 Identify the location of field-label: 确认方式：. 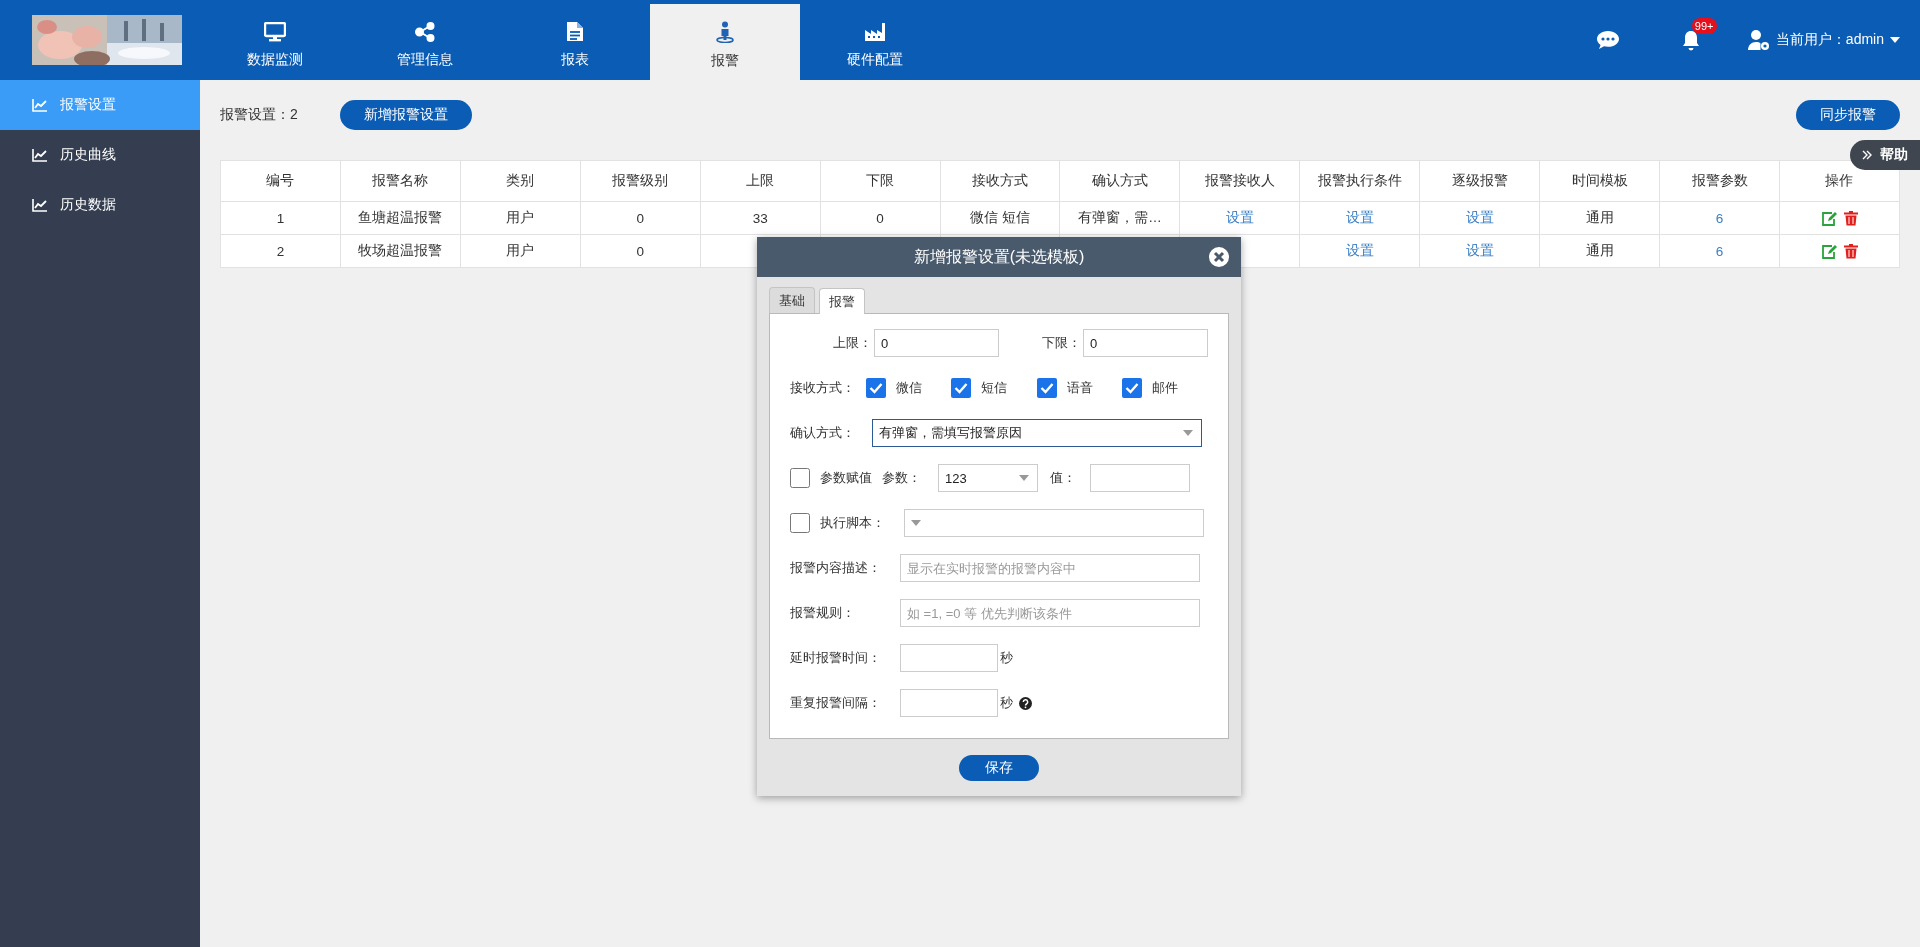
(823, 433).